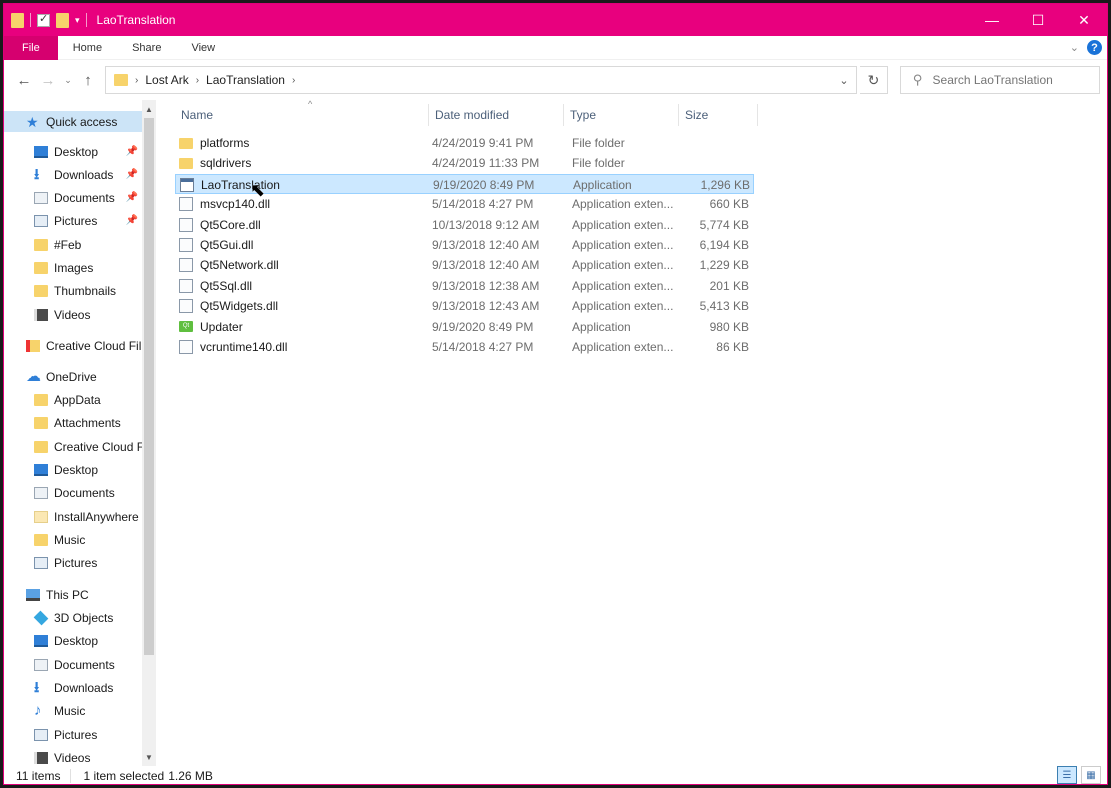 This screenshot has height=788, width=1111. Describe the element at coordinates (481, 80) in the screenshot. I see `address-bar: › Lost Ark › LaoTranslation › ⌄` at that location.